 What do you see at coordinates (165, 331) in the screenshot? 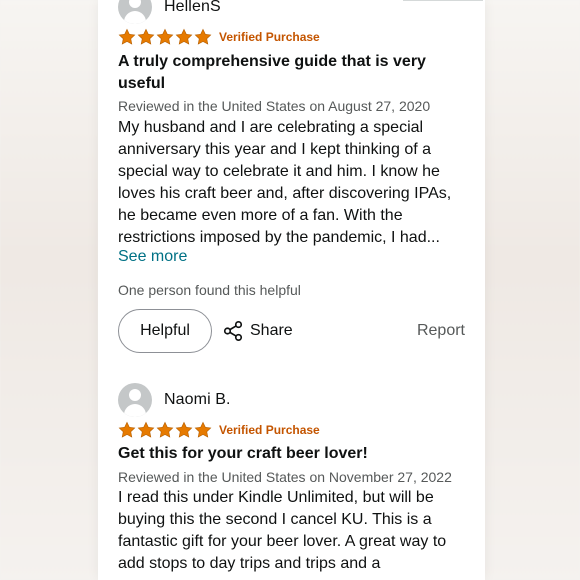
I see `helpful-button: Helpful` at bounding box center [165, 331].